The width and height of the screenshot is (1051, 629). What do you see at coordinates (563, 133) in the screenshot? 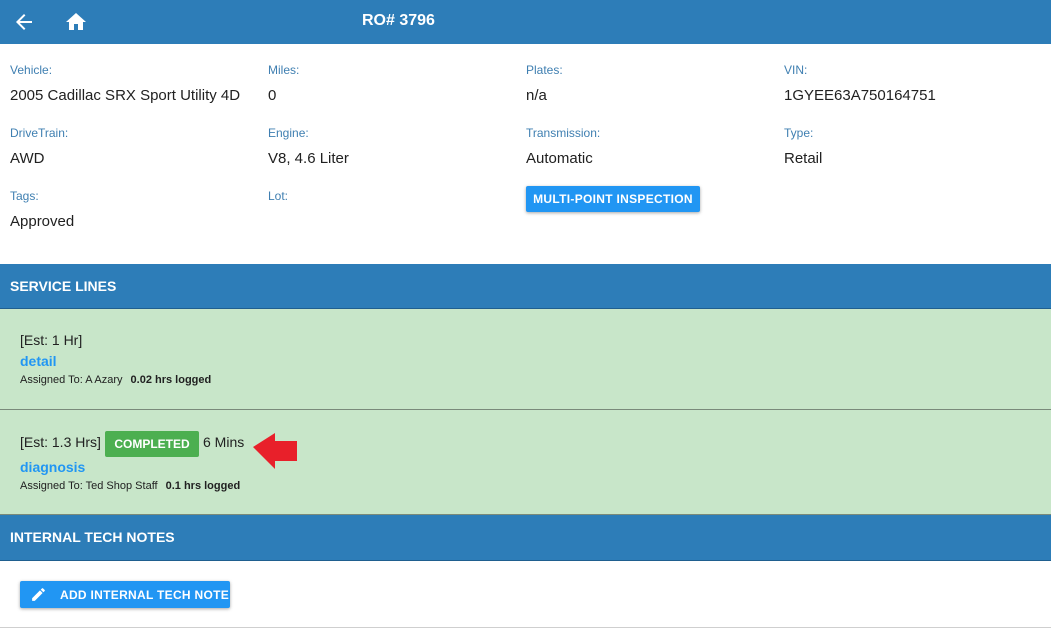
I see `transmission-label: Transmission:` at bounding box center [563, 133].